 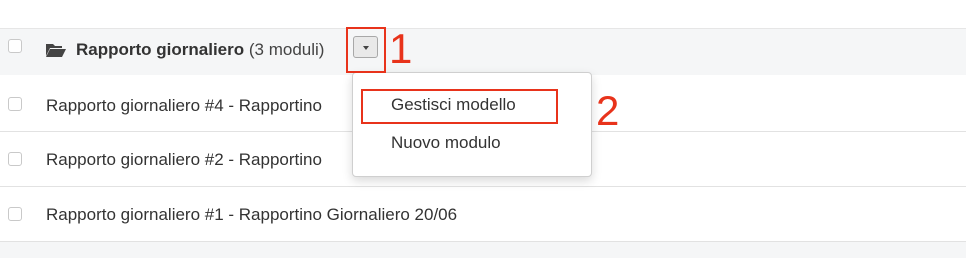 I want to click on group-checkbox, so click(x=15, y=46).